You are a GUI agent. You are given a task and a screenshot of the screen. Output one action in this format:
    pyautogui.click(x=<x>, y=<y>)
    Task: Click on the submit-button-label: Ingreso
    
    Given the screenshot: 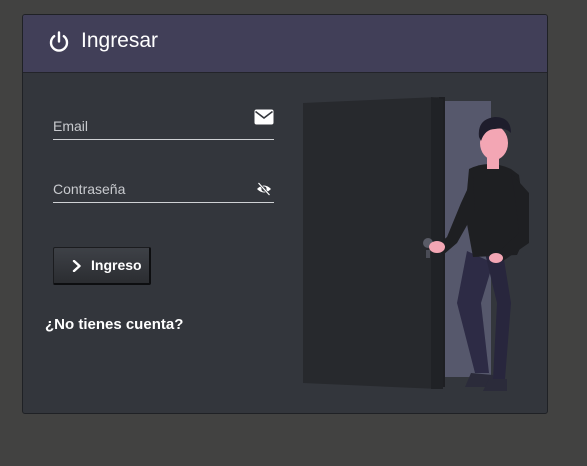 What is the action you would take?
    pyautogui.click(x=116, y=265)
    